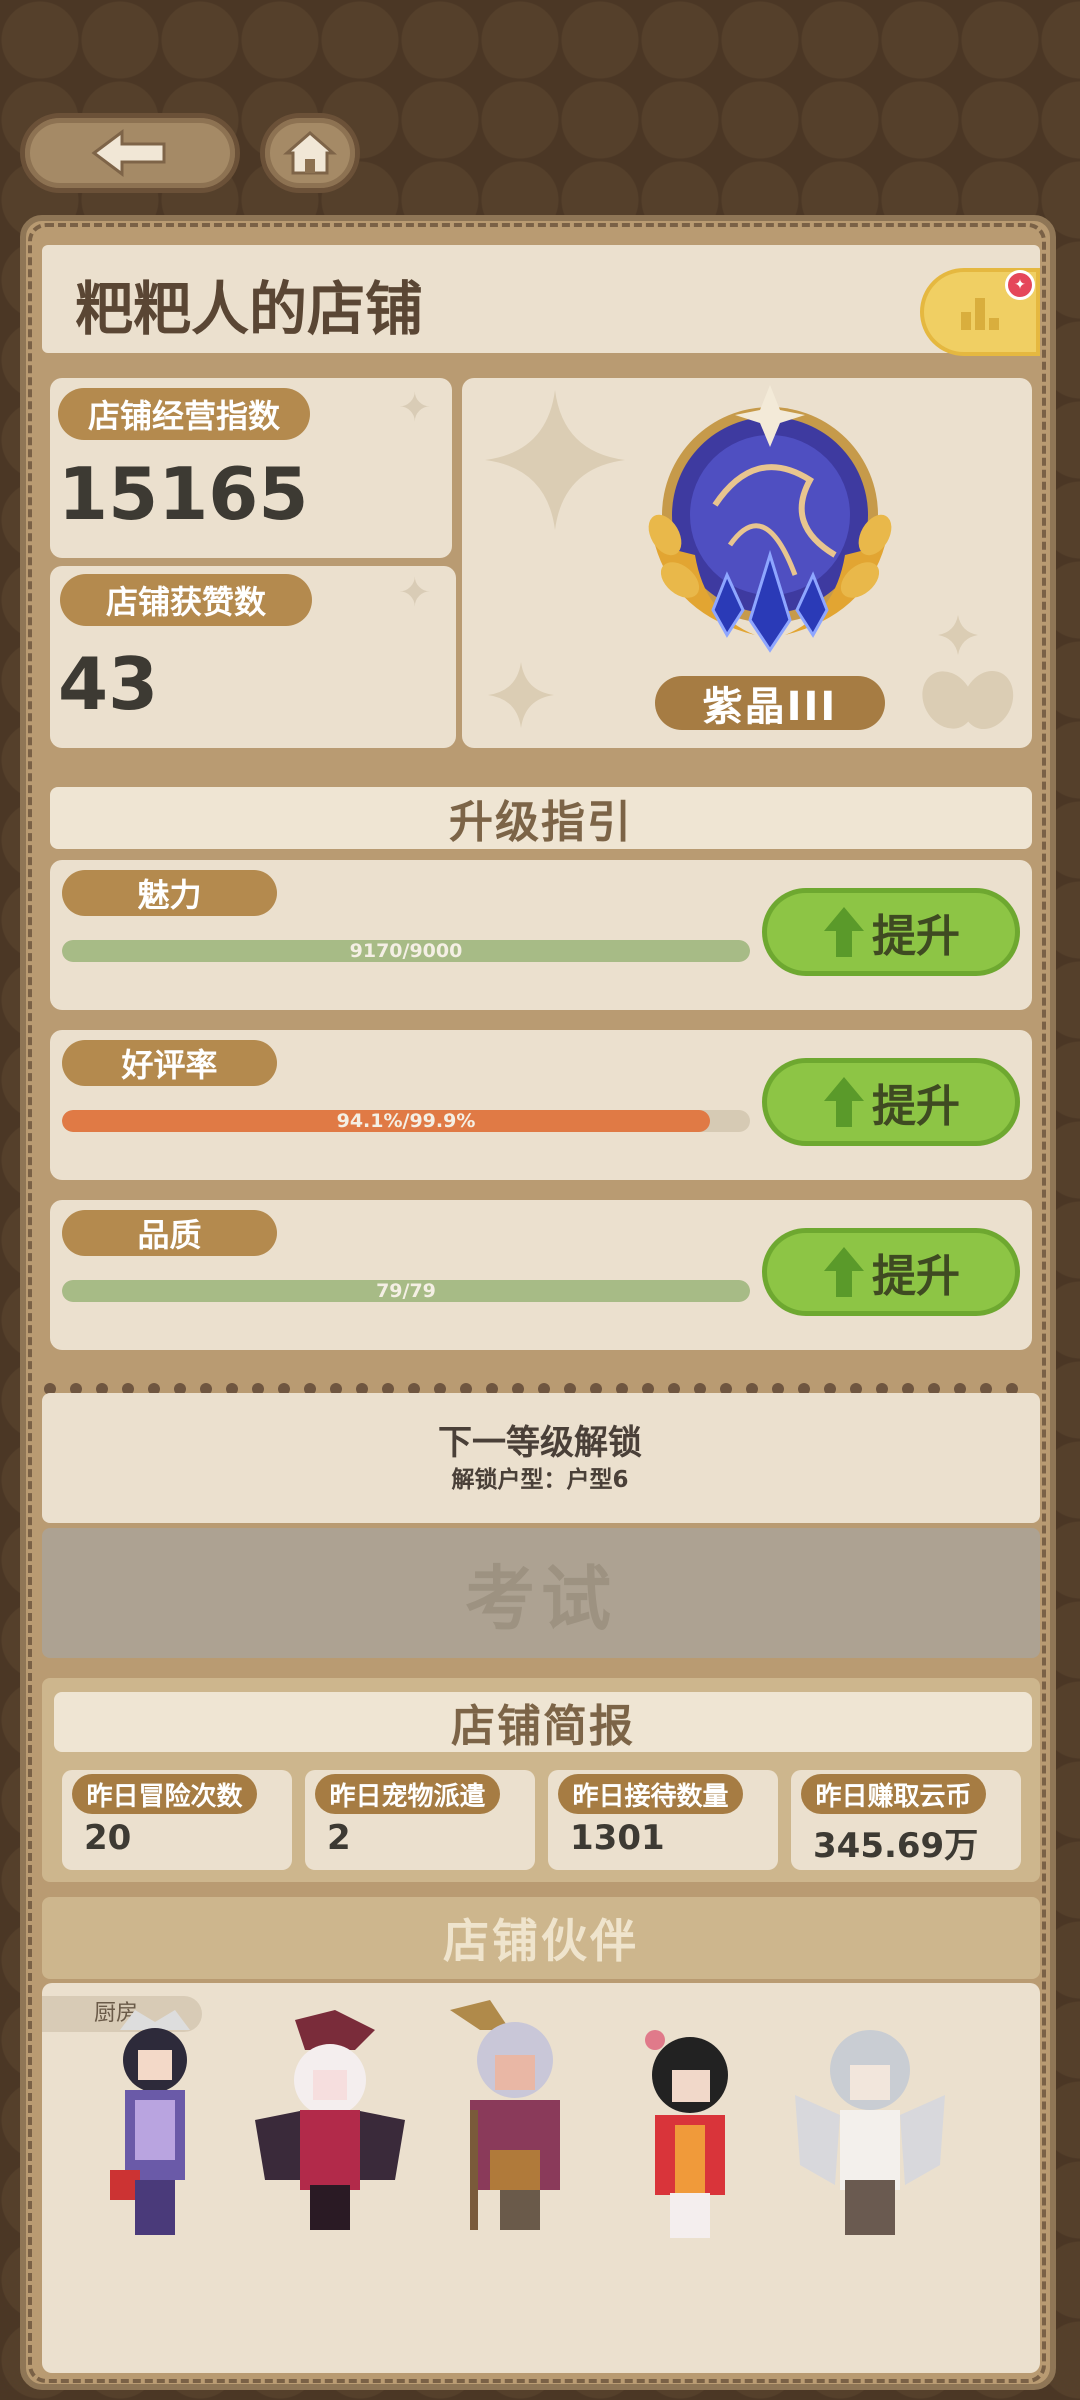 This screenshot has height=2400, width=1080. Describe the element at coordinates (896, 1846) in the screenshot. I see `brief-value-coins: 345.69万` at that location.